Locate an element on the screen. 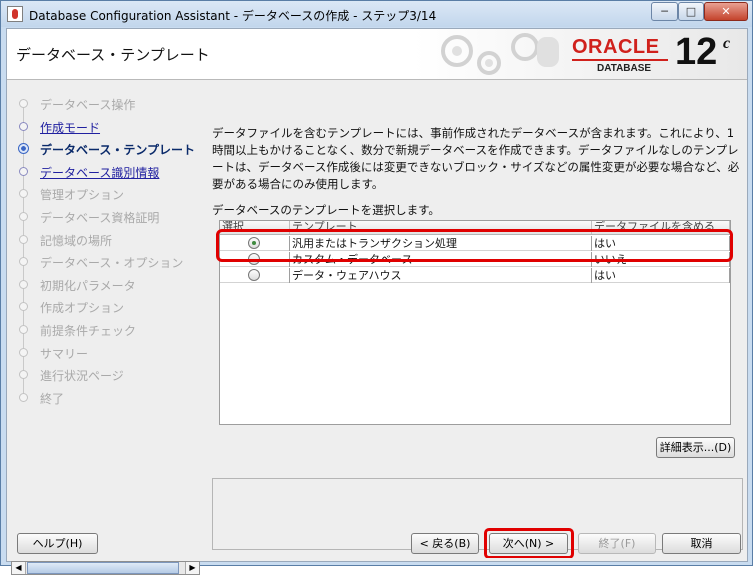 This screenshot has height=575, width=753. wizard-header: データベース・テンプレート ORACLE DATABASE 12 c is located at coordinates (377, 54).